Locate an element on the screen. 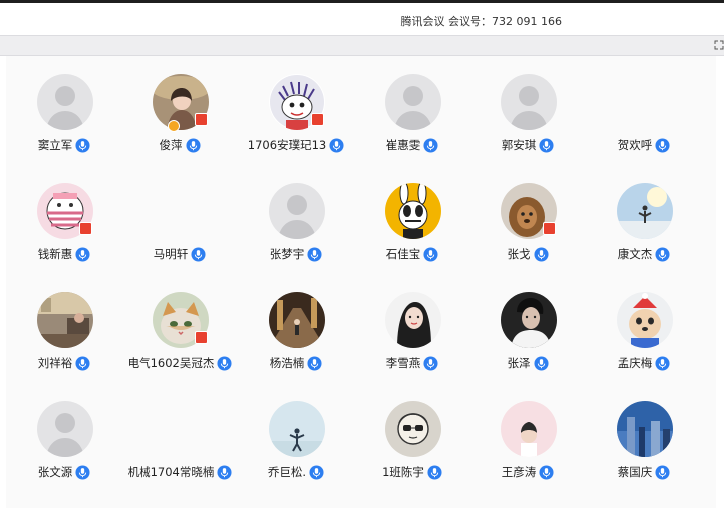 The width and height of the screenshot is (724, 509). title-bar: 腾讯会议 会议号：732 091 166 is located at coordinates (362, 19).